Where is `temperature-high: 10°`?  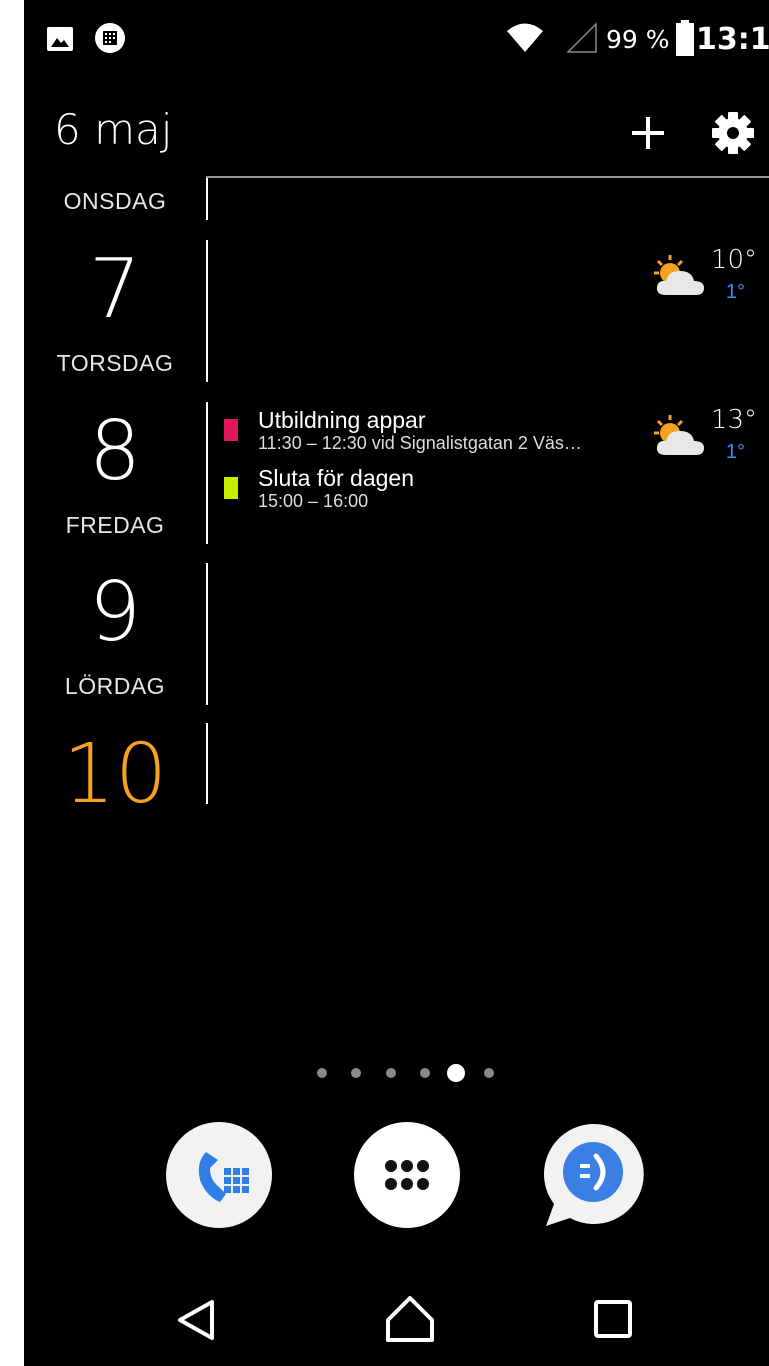 temperature-high: 10° is located at coordinates (733, 260).